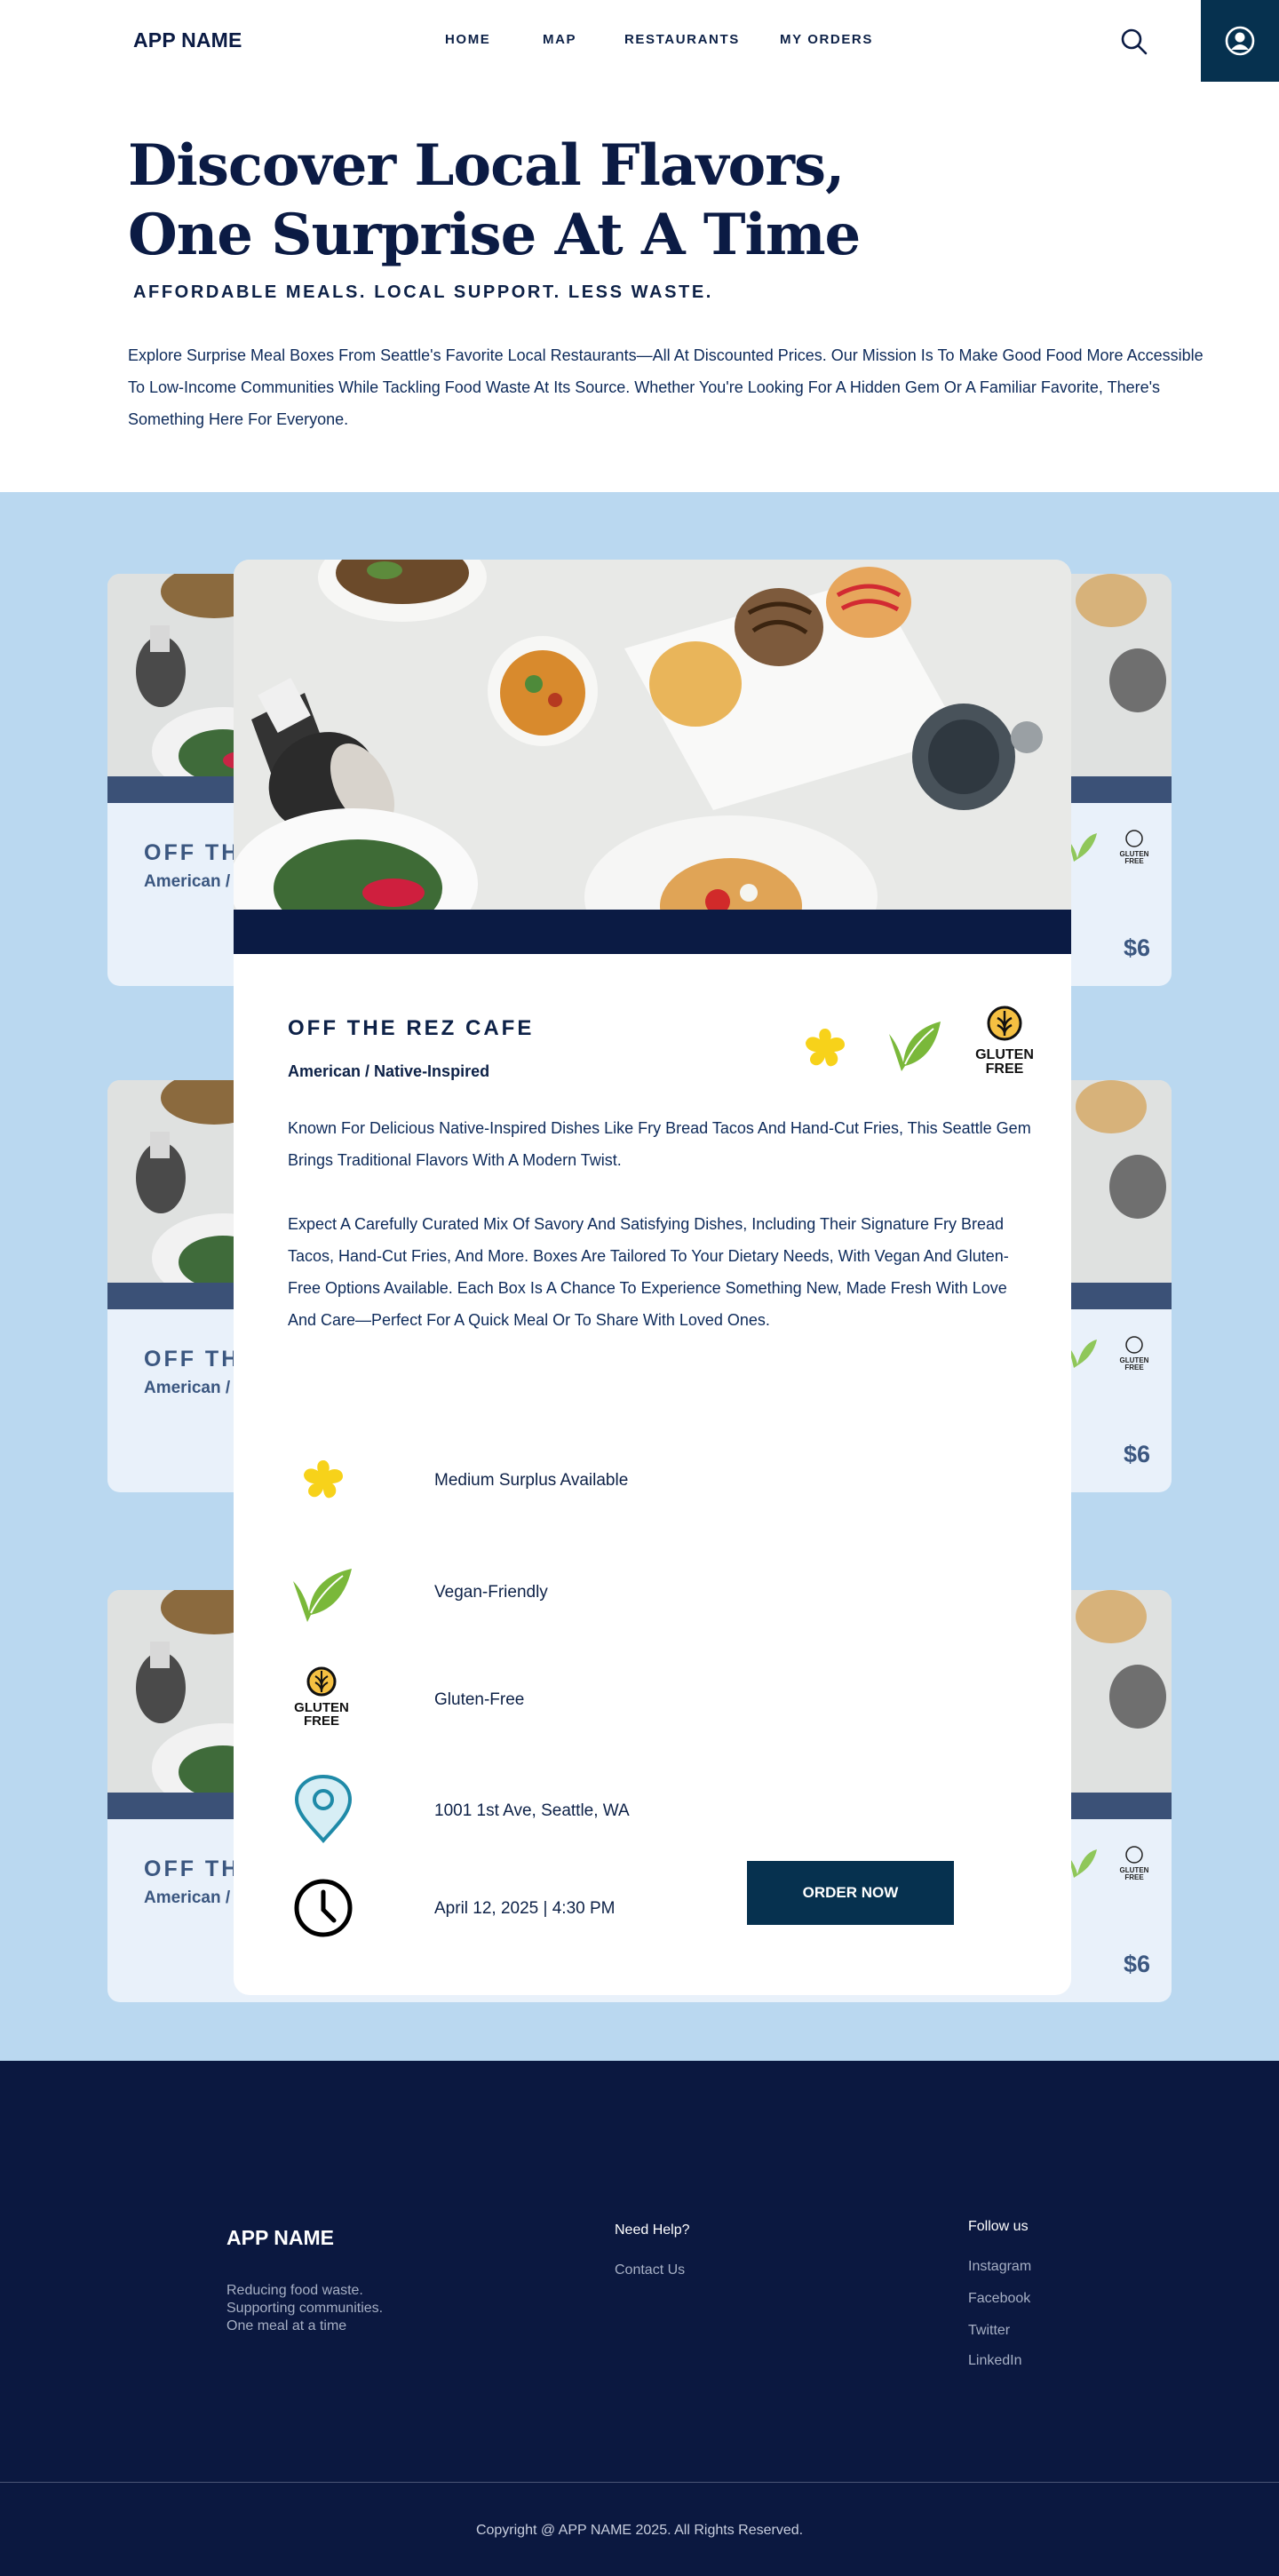 This screenshot has height=2576, width=1279. I want to click on restaurant-cuisine: American / Native-Inspired, so click(389, 1071).